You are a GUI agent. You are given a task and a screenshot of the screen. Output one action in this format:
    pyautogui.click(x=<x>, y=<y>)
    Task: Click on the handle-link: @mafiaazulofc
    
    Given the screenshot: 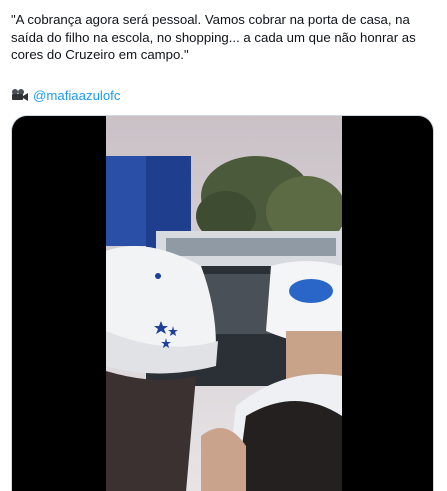 What is the action you would take?
    pyautogui.click(x=76, y=95)
    